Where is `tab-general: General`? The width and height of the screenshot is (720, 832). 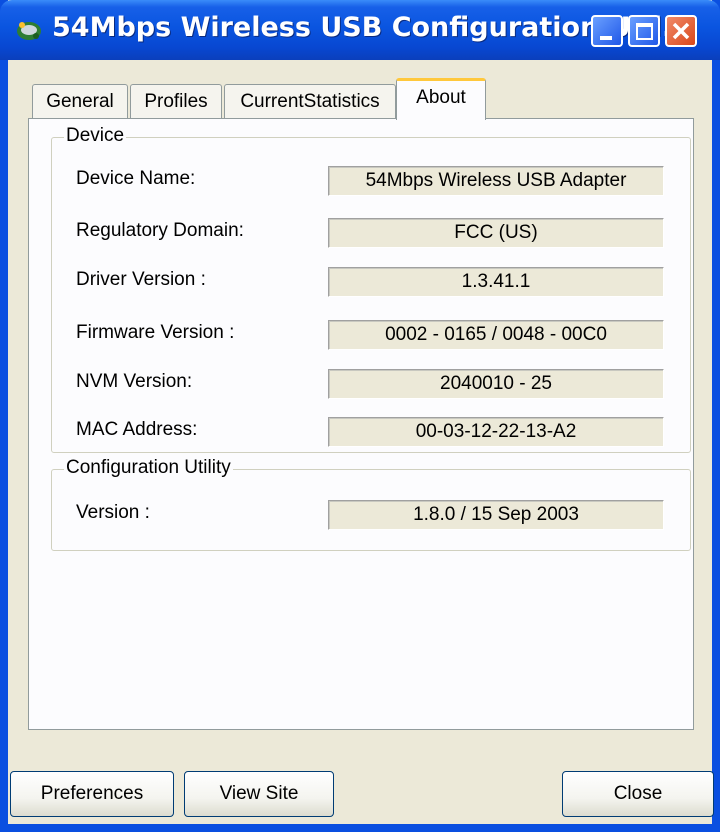 tab-general: General is located at coordinates (80, 102).